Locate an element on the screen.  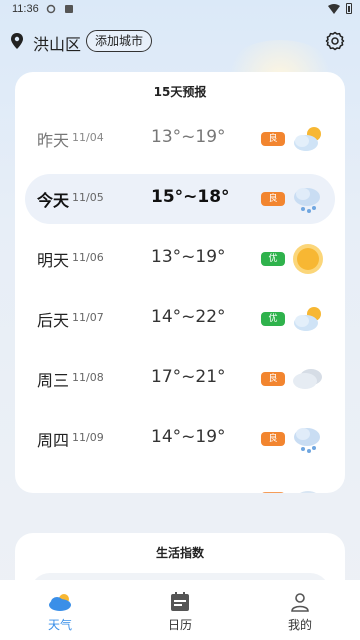
wifi-icon is located at coordinates (334, 9).